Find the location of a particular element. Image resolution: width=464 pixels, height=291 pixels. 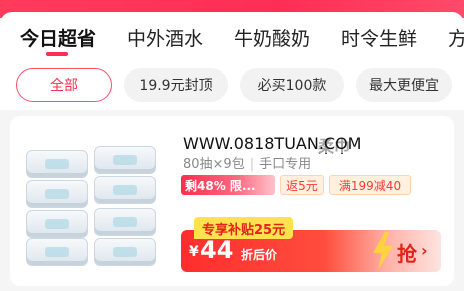

product-image is located at coordinates (90, 203).